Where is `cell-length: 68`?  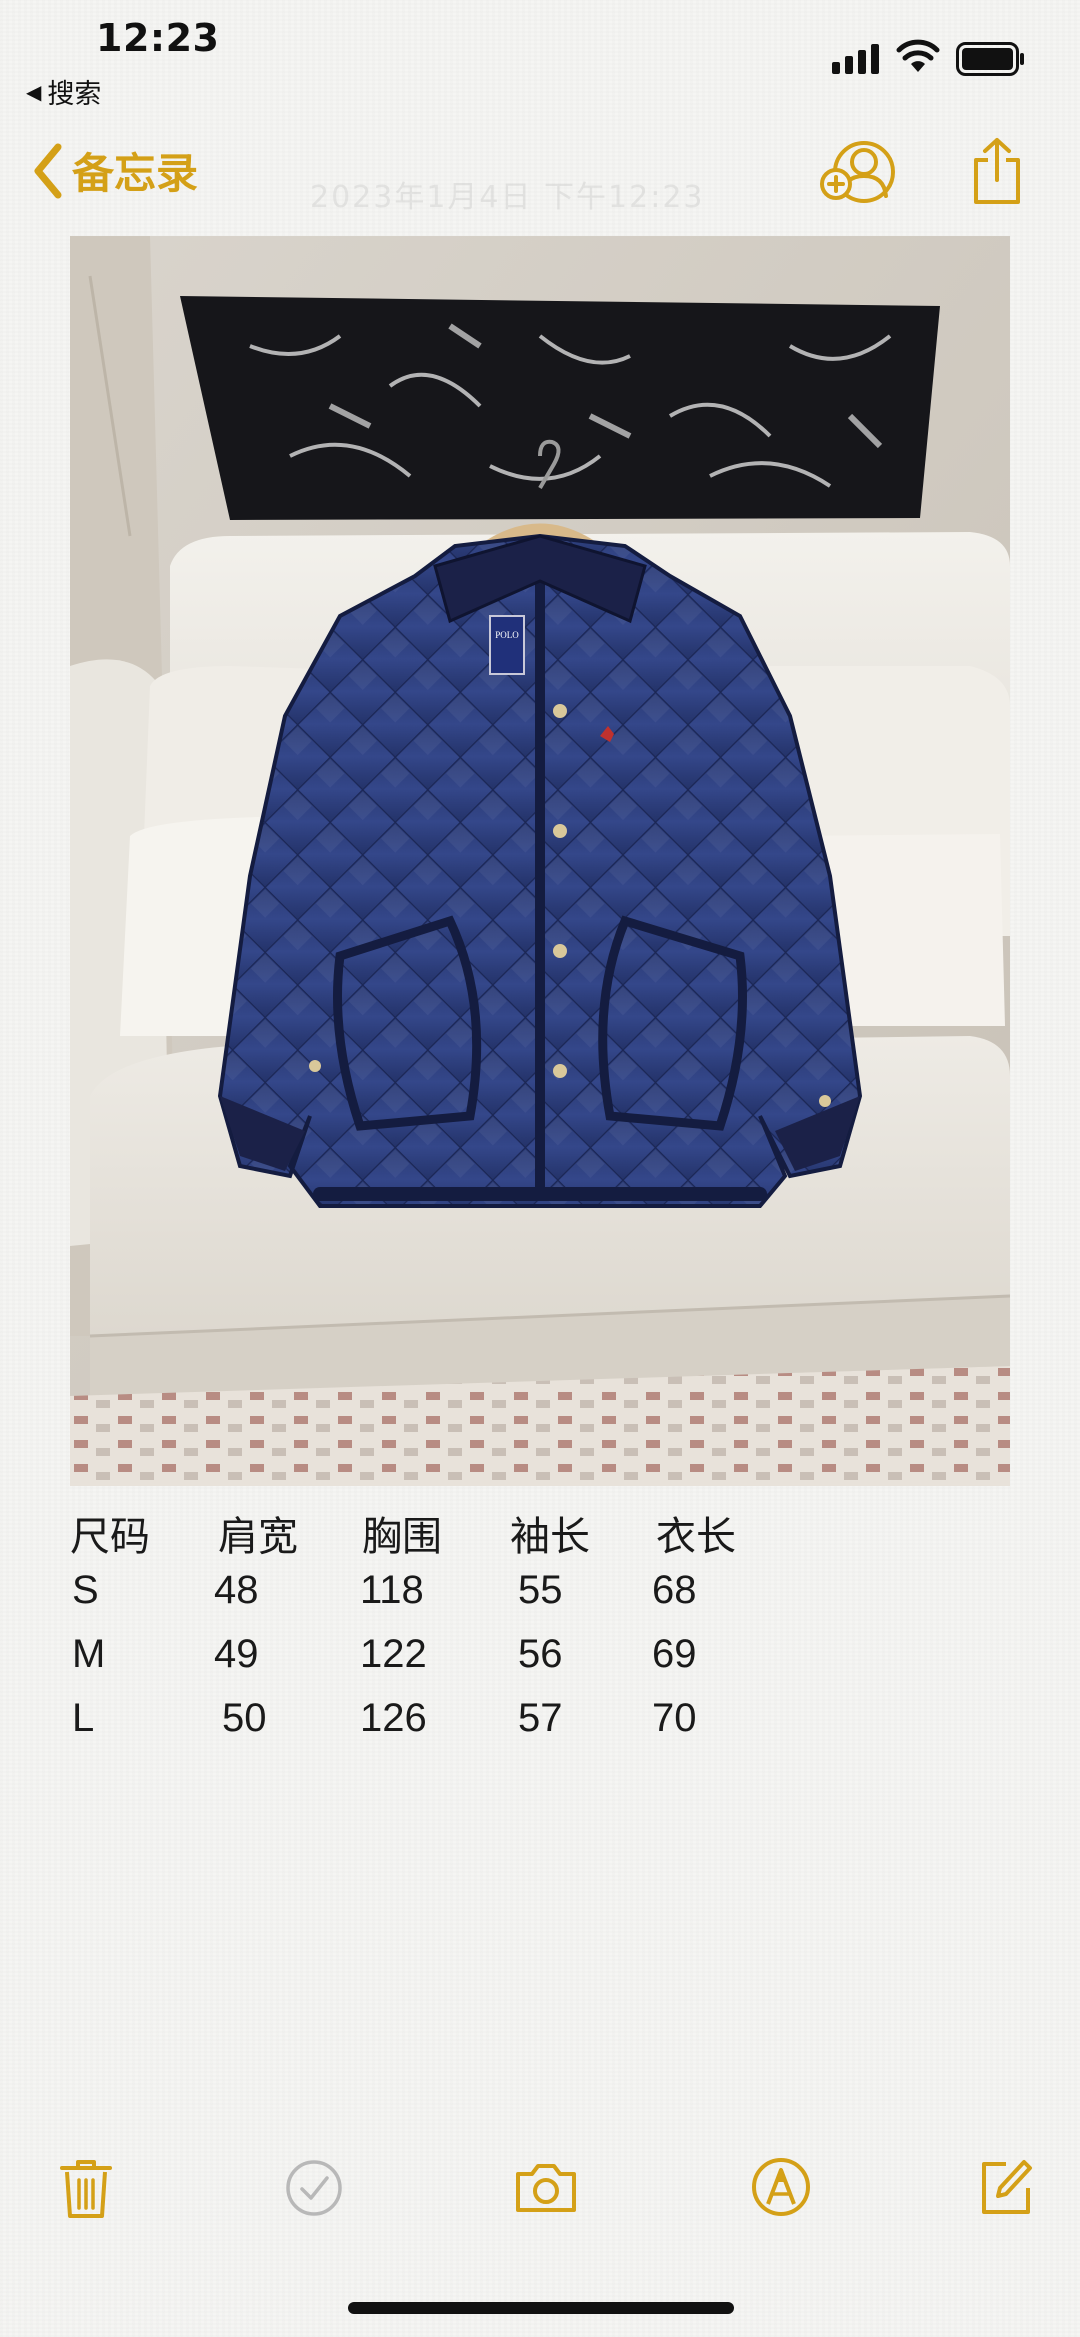 cell-length: 68 is located at coordinates (674, 1590).